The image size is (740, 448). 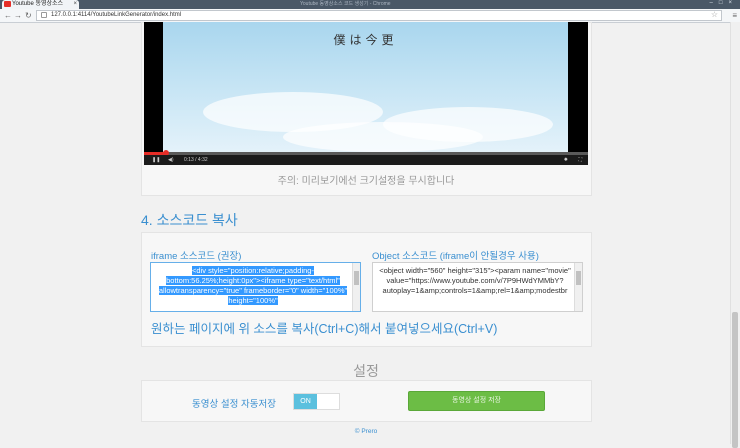 I want to click on reload-icon: ↻, so click(x=28, y=15).